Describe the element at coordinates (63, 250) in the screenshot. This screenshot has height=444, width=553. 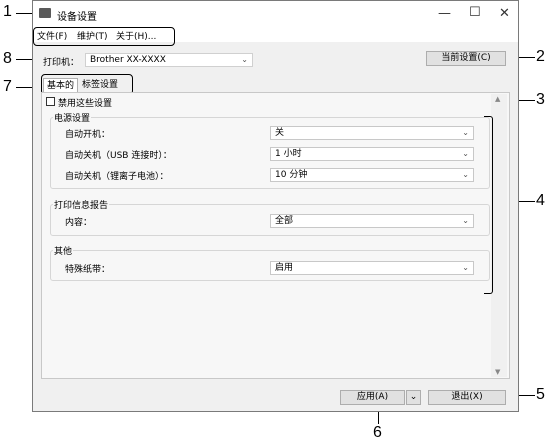
I see `other-title: 其他` at that location.